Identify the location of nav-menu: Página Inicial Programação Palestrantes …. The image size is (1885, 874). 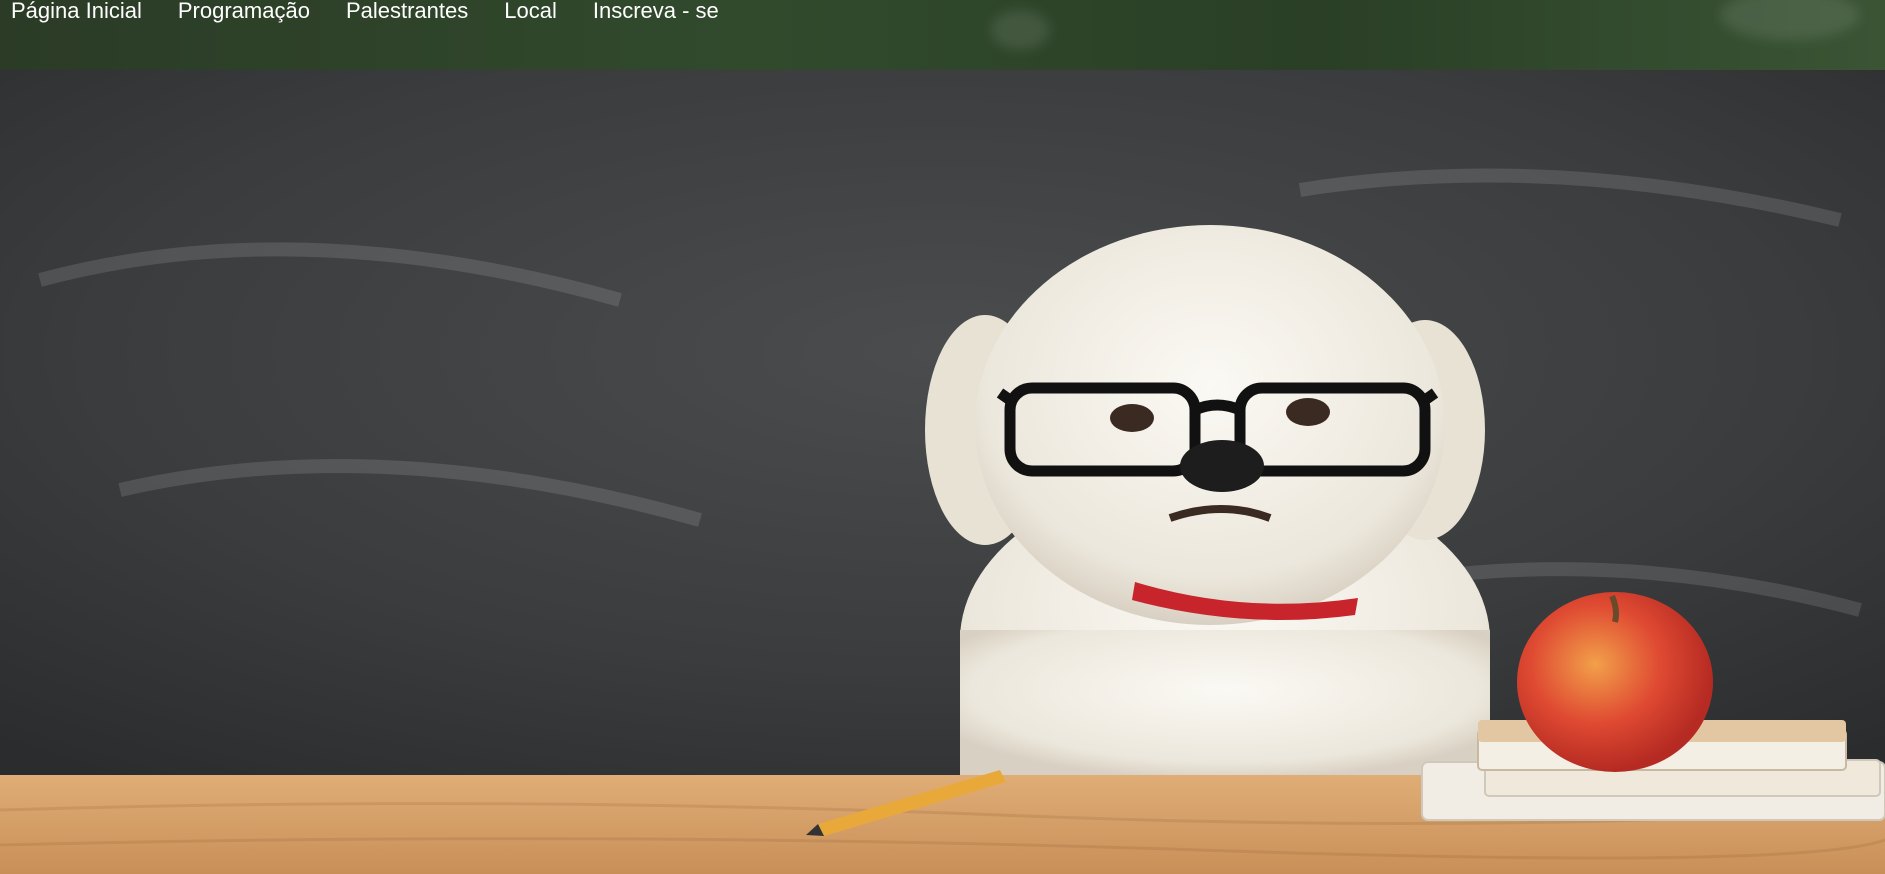
(377, 11).